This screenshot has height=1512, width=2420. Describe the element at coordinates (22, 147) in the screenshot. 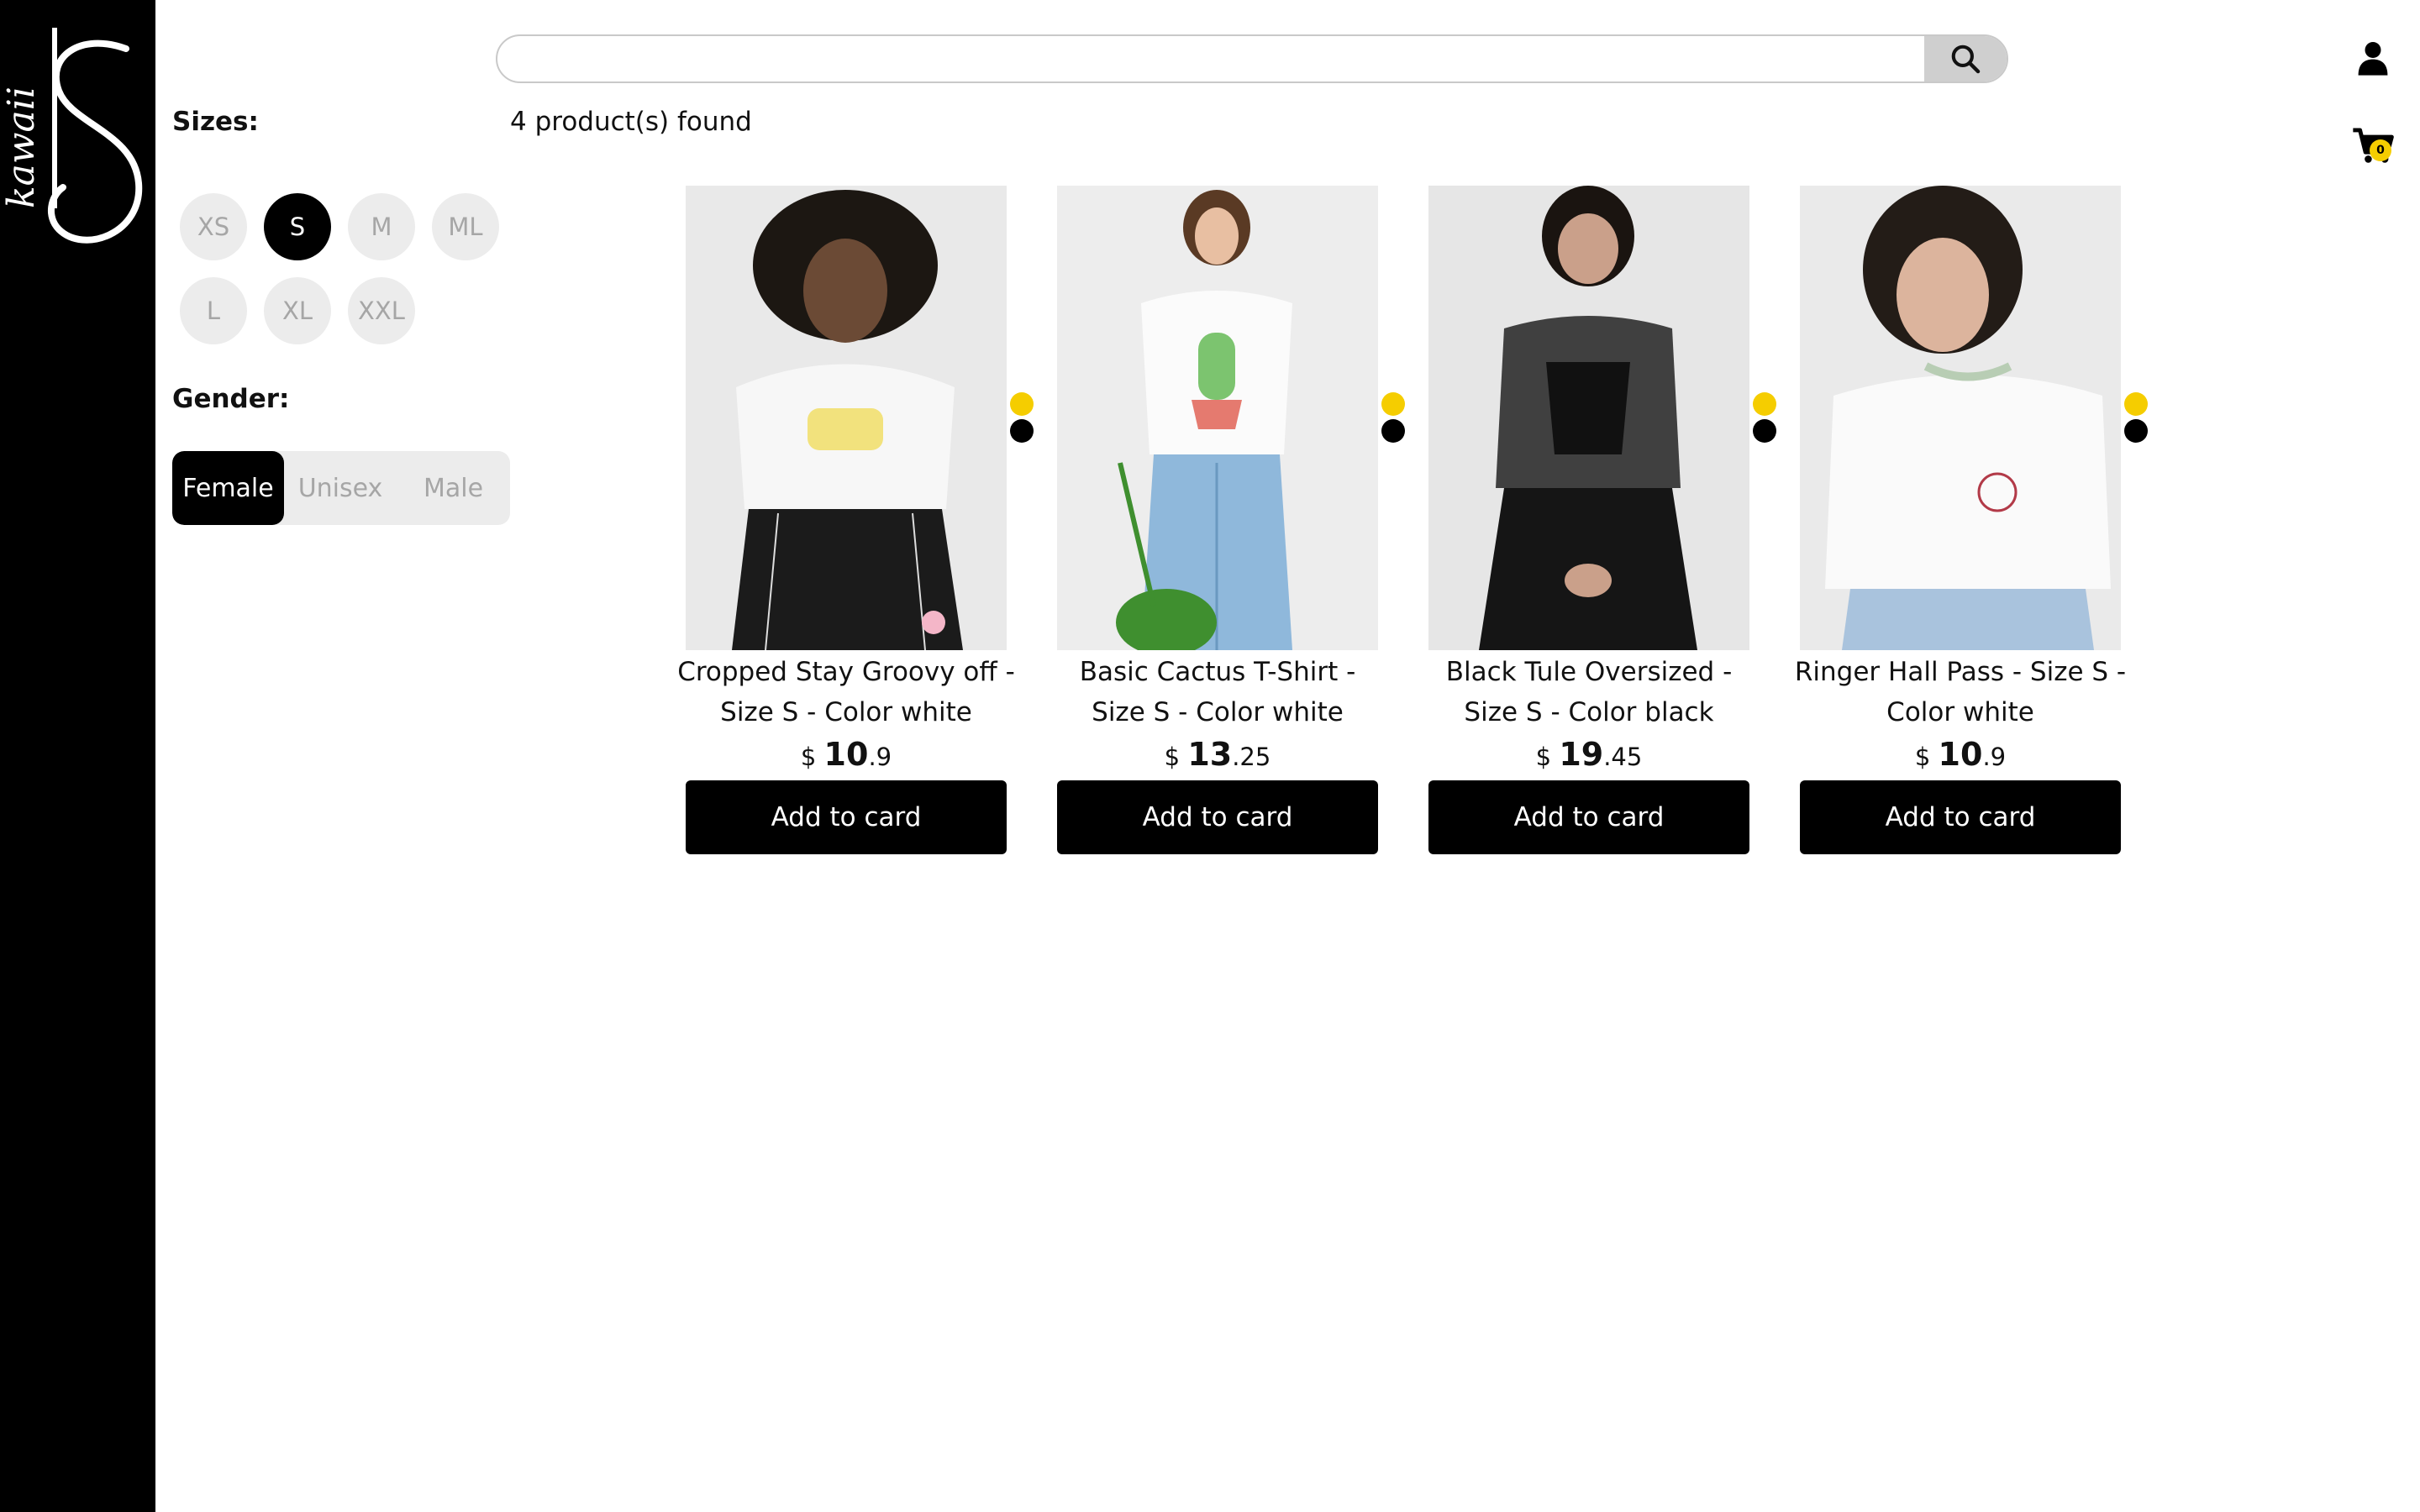

I see `logo-wordmark: kawaii` at that location.